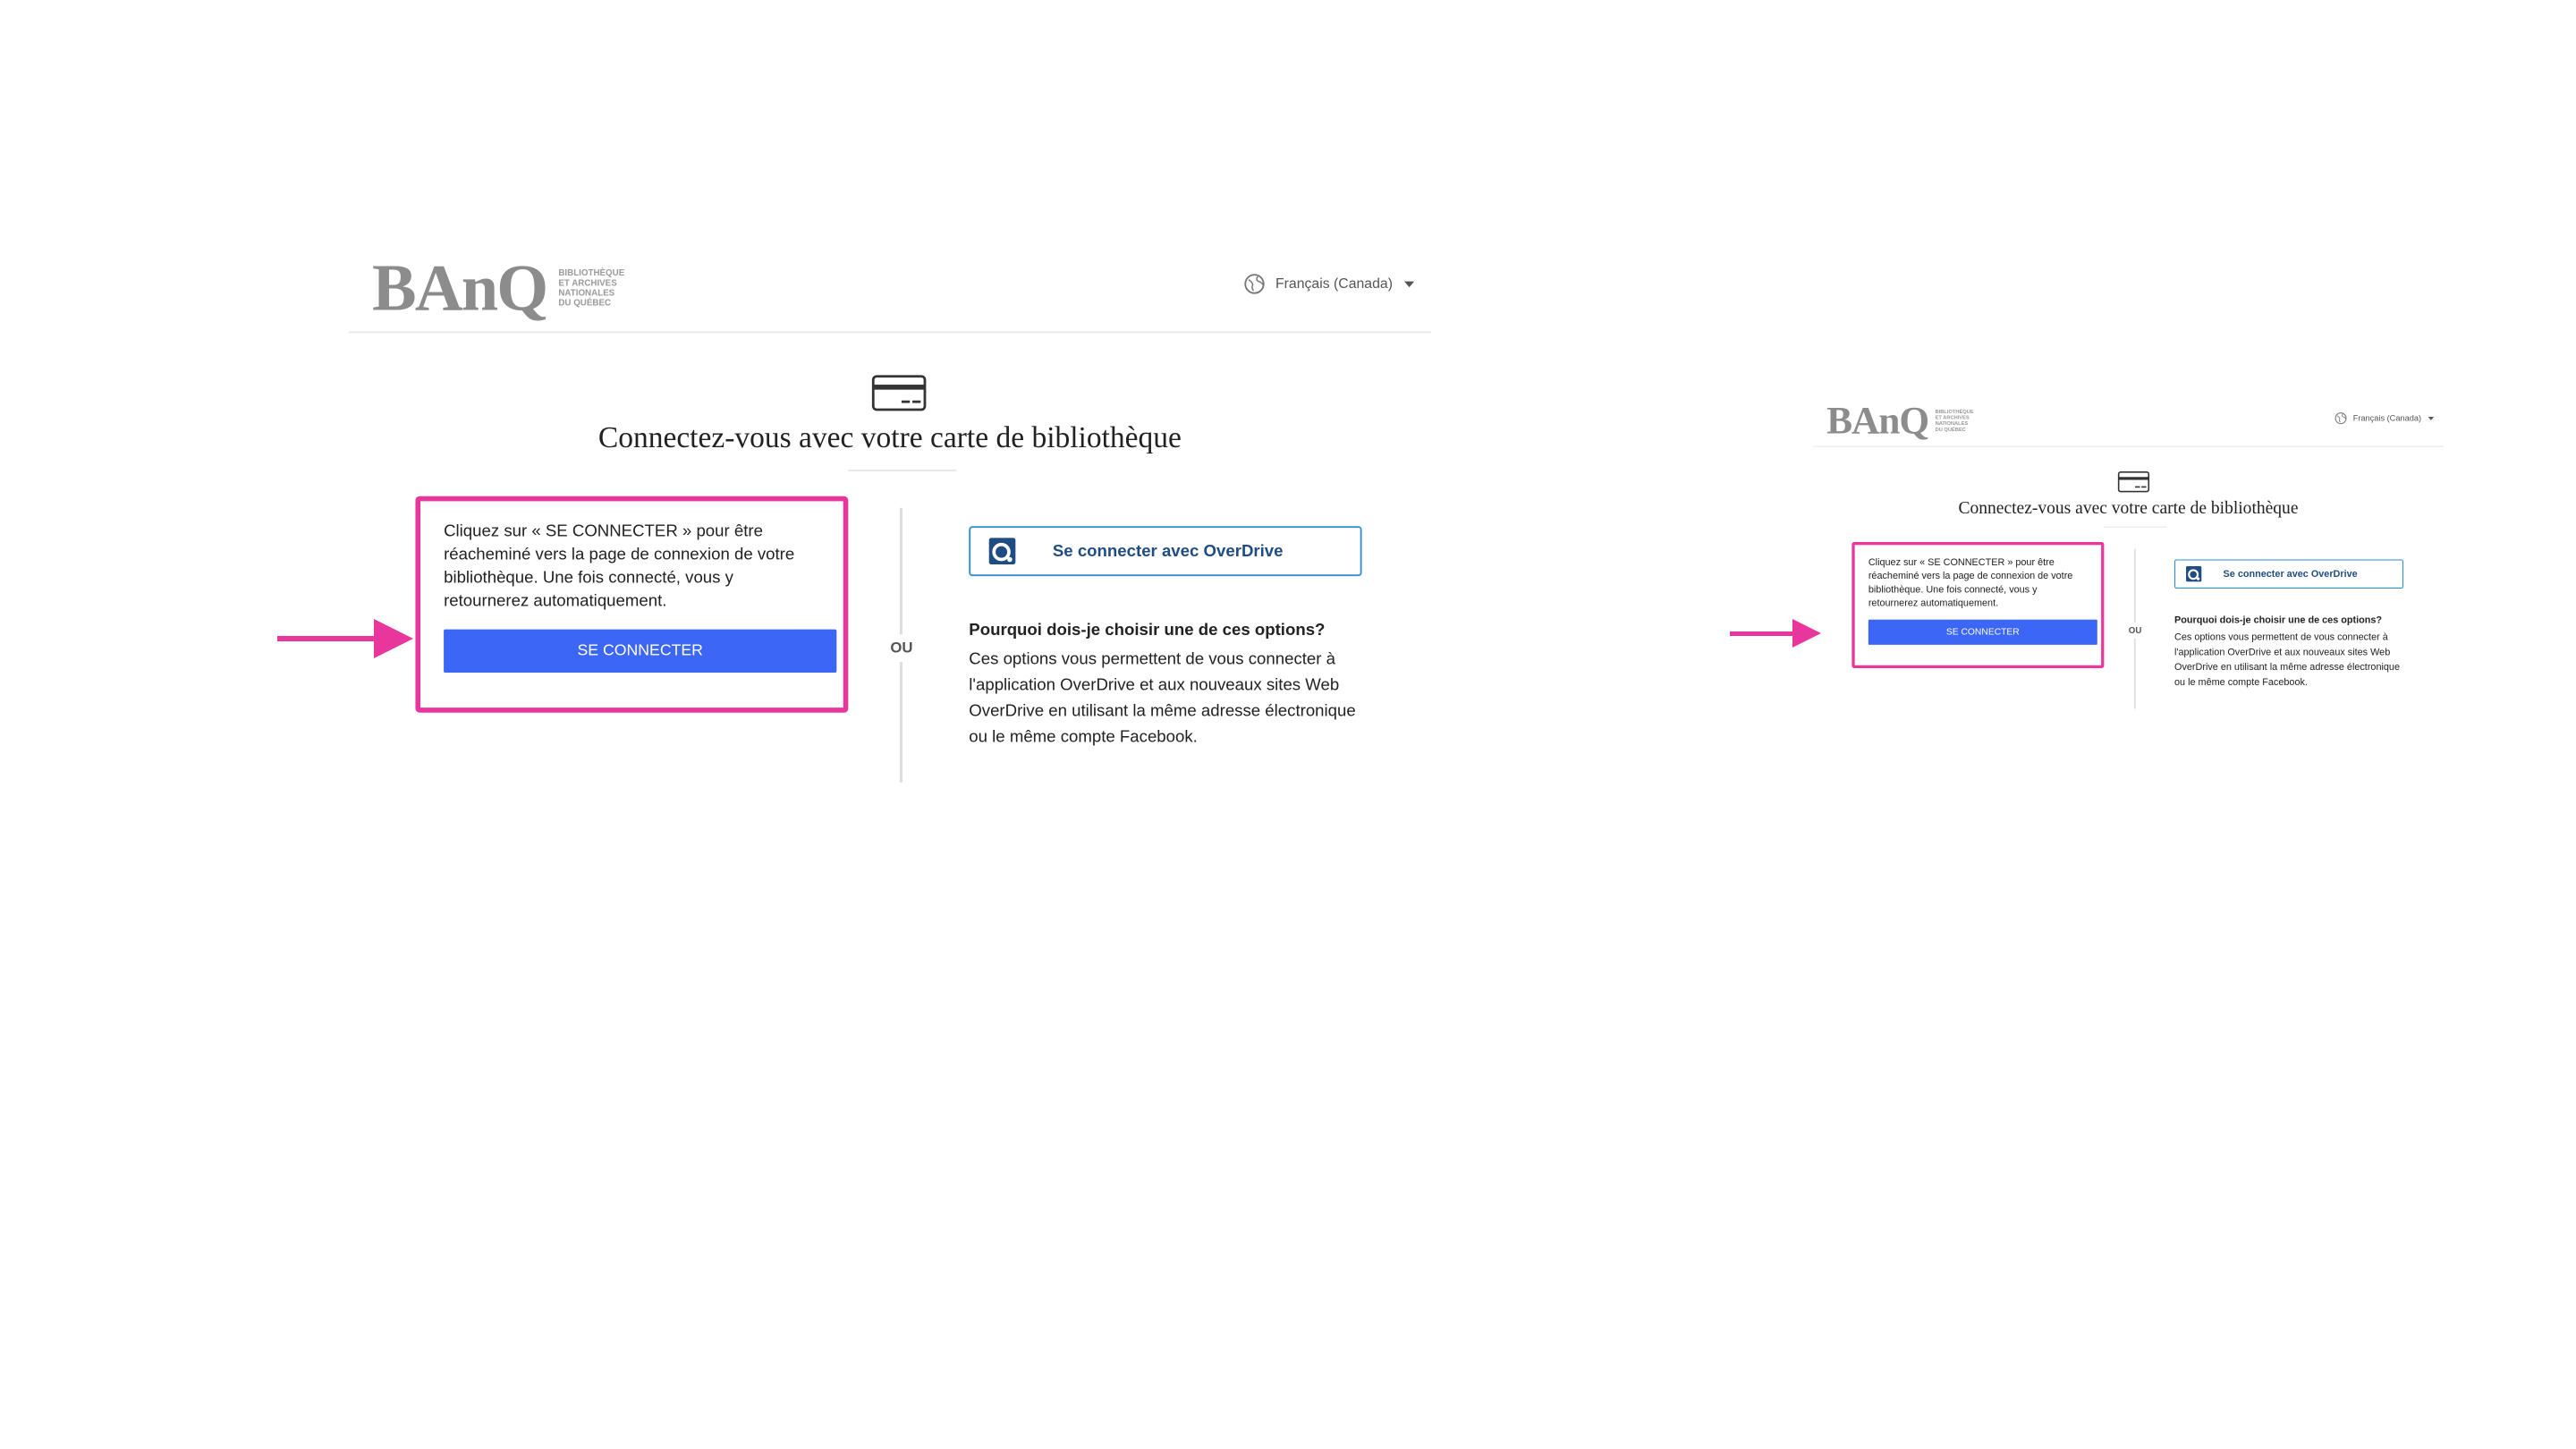 This screenshot has width=2576, height=1449. What do you see at coordinates (591, 272) in the screenshot?
I see `logo-subtitle-line: BIBLIOTHÈQUE` at bounding box center [591, 272].